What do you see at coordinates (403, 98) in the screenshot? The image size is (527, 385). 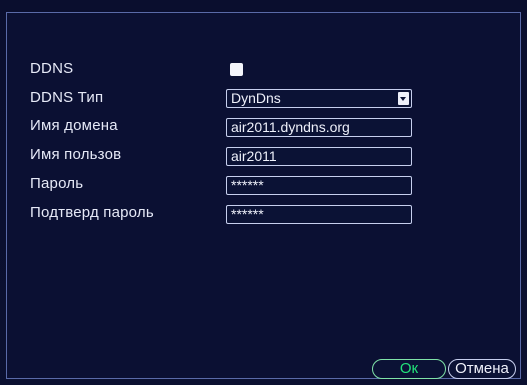 I see `chevron-down-icon` at bounding box center [403, 98].